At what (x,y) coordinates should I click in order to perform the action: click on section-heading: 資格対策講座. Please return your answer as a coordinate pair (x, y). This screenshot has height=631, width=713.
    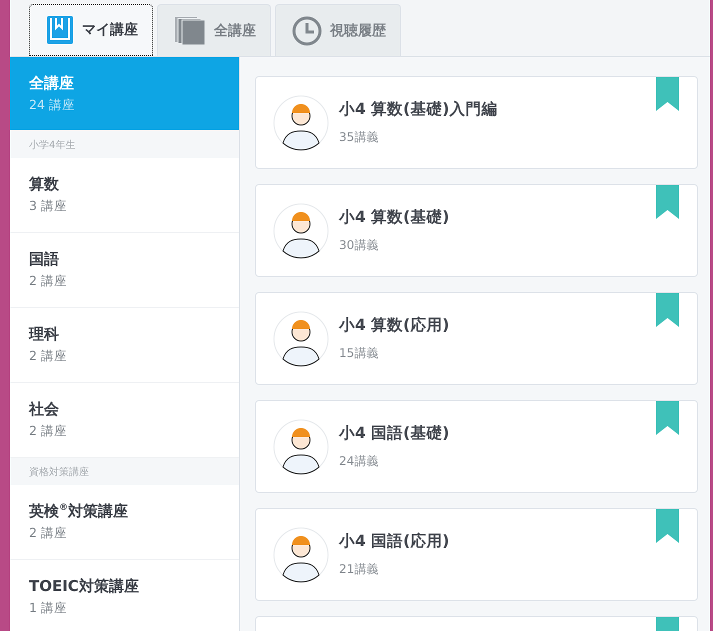
    Looking at the image, I should click on (124, 471).